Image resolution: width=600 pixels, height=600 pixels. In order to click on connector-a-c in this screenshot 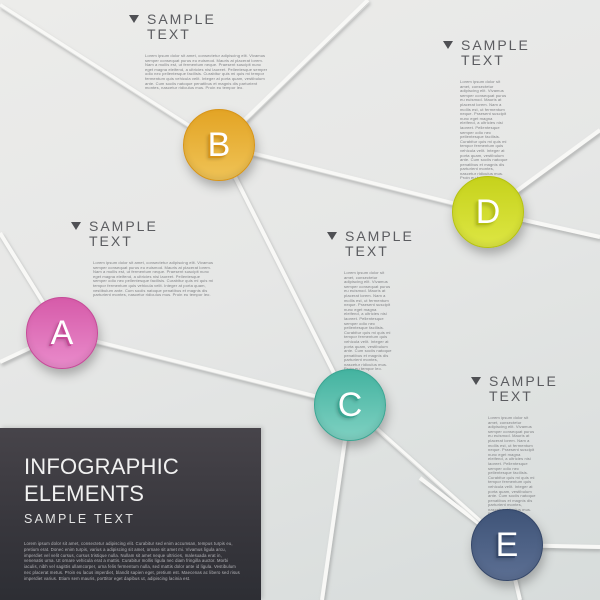, I will do `click(206, 369)`.